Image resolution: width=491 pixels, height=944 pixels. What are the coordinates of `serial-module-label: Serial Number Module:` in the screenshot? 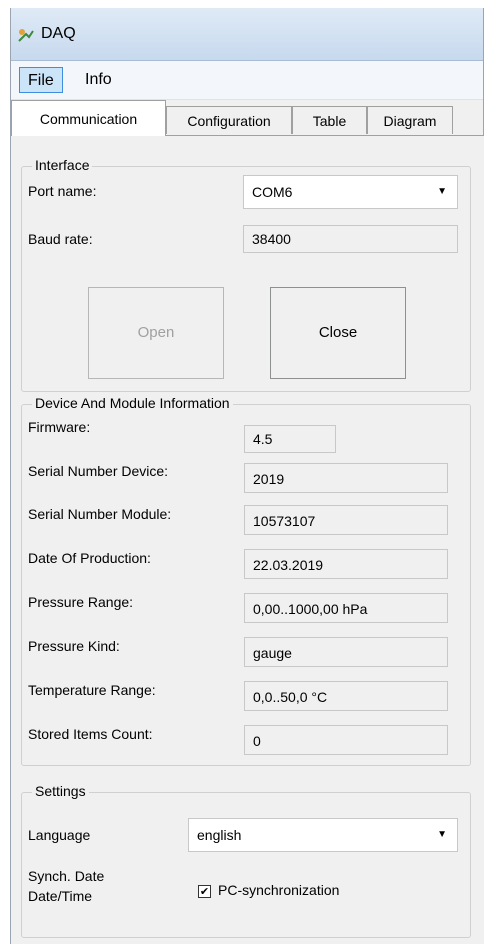 It's located at (100, 514).